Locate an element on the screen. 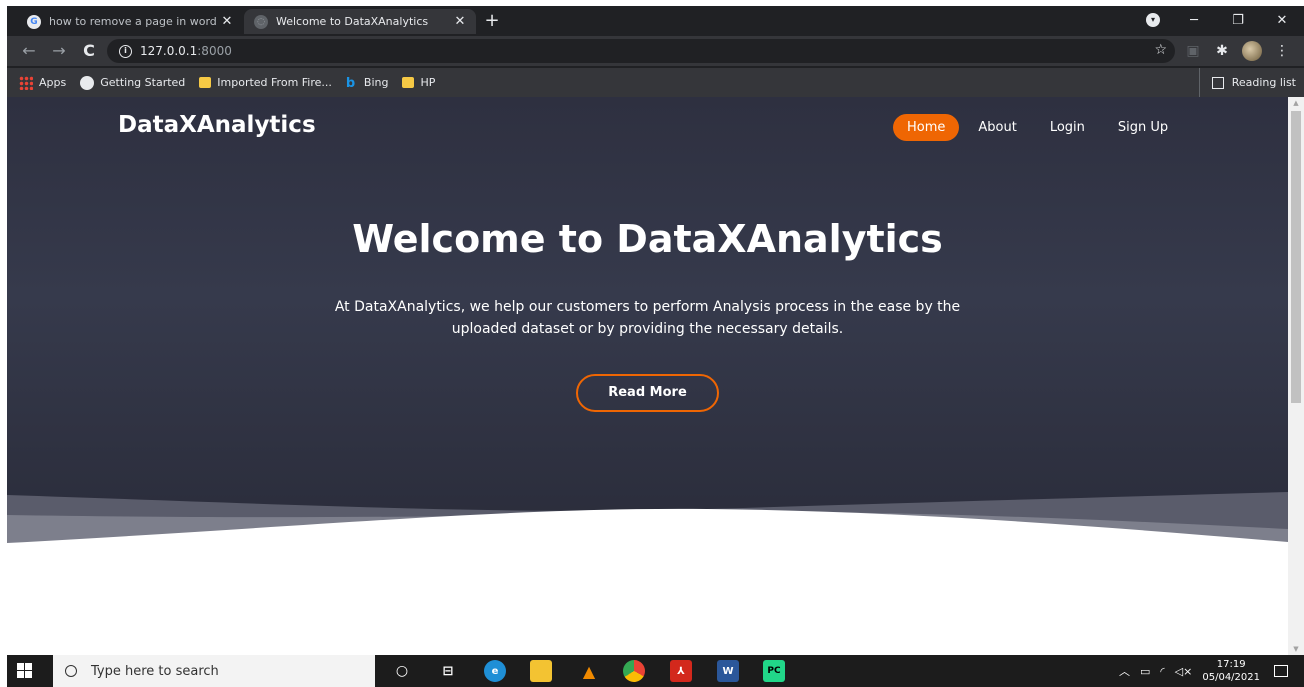 Image resolution: width=1304 pixels, height=687 pixels. taskbar-search-placeholder: Type here to search is located at coordinates (155, 671).